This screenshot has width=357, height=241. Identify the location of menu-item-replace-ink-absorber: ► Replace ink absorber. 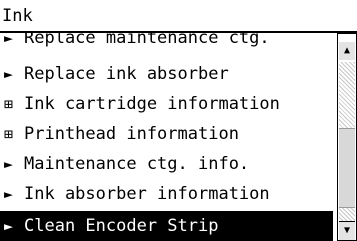
(166, 74).